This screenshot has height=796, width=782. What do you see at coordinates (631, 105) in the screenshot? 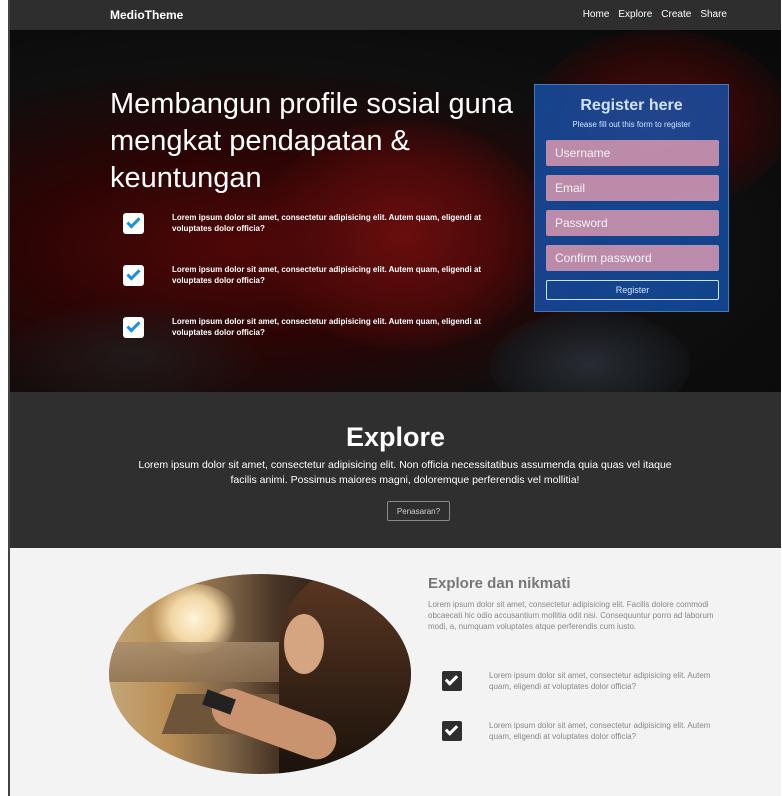
I see `register-title: Register here` at bounding box center [631, 105].